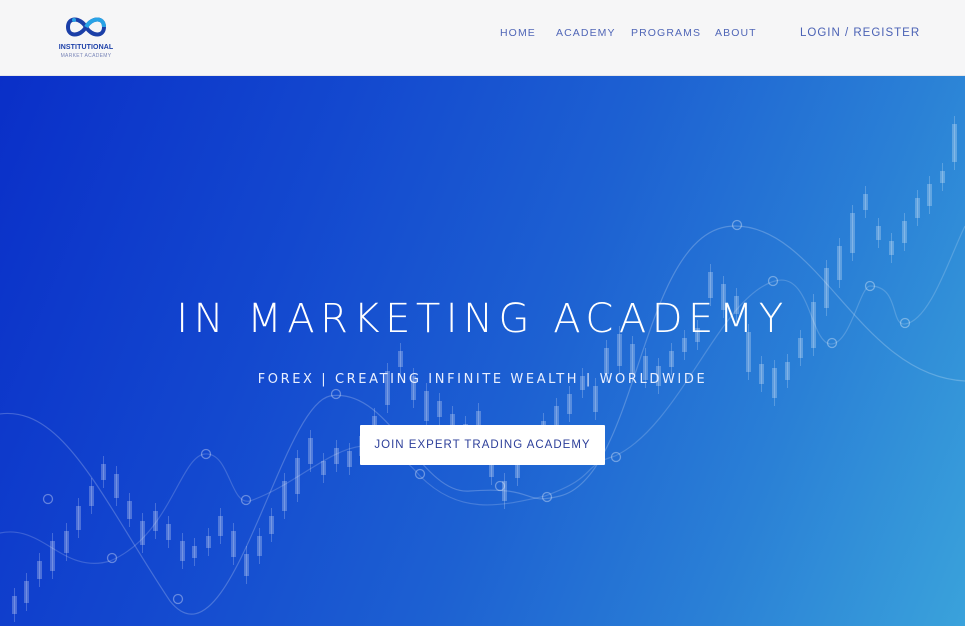  What do you see at coordinates (482, 319) in the screenshot?
I see `hero-title: IN MARKETING ACADEMY` at bounding box center [482, 319].